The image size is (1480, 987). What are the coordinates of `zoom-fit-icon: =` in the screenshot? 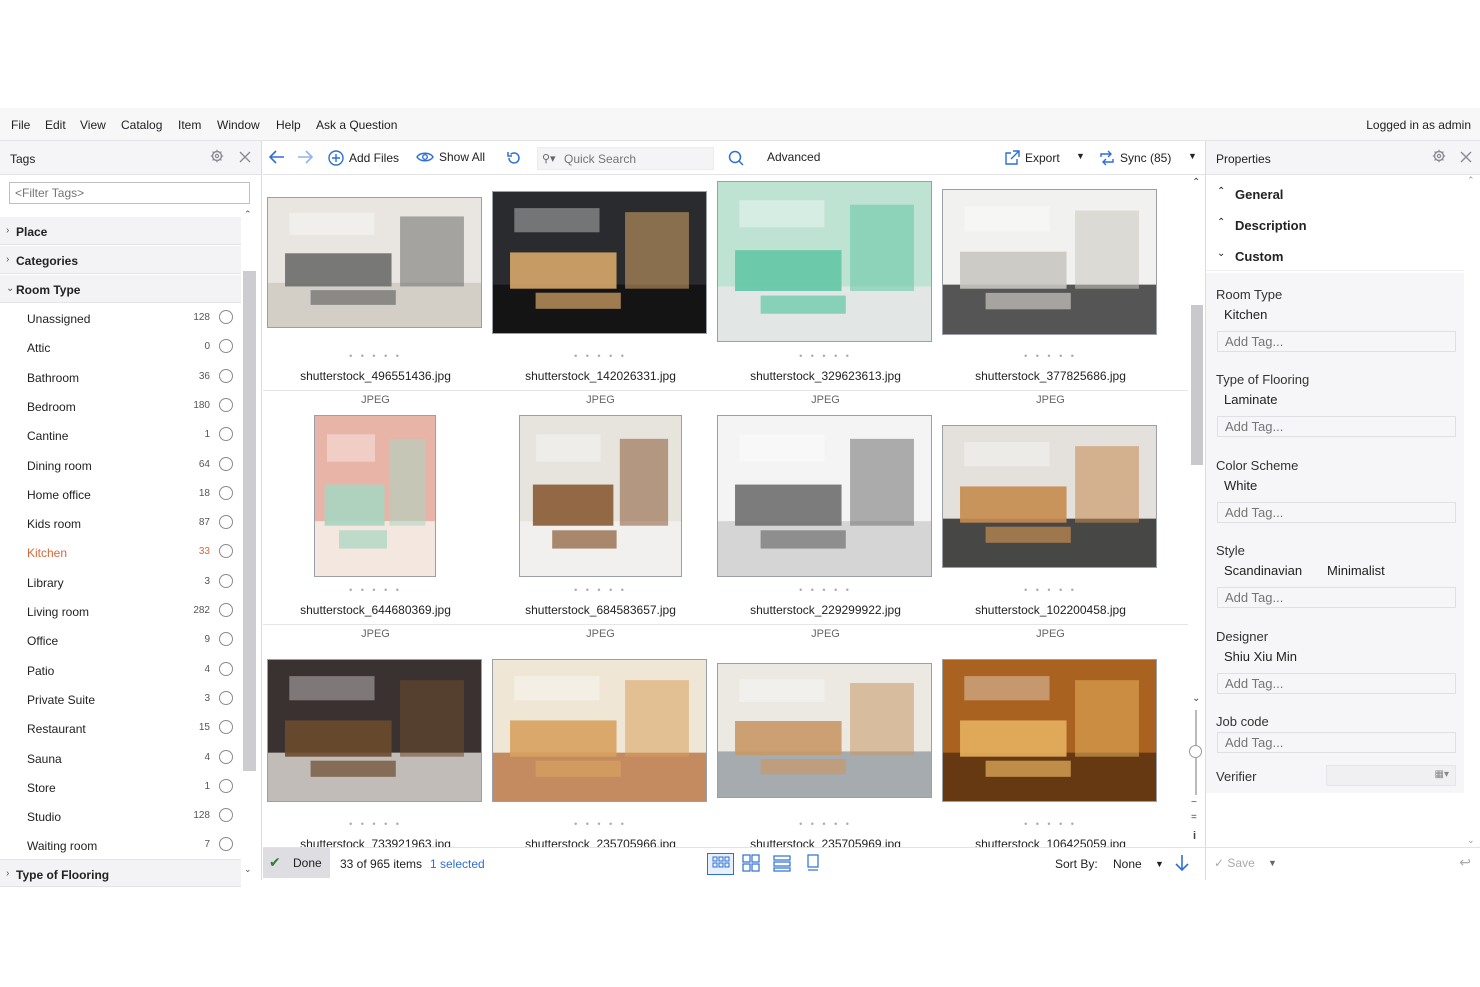 It's located at (1194, 817).